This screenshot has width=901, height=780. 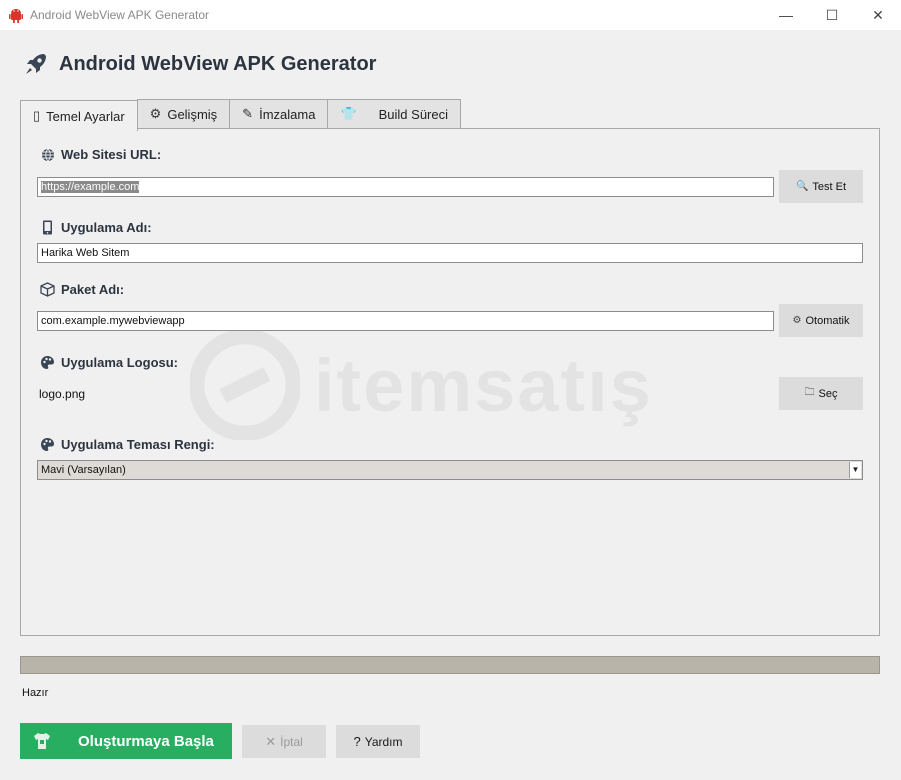 I want to click on cancel-button-label: İptal, so click(x=291, y=741).